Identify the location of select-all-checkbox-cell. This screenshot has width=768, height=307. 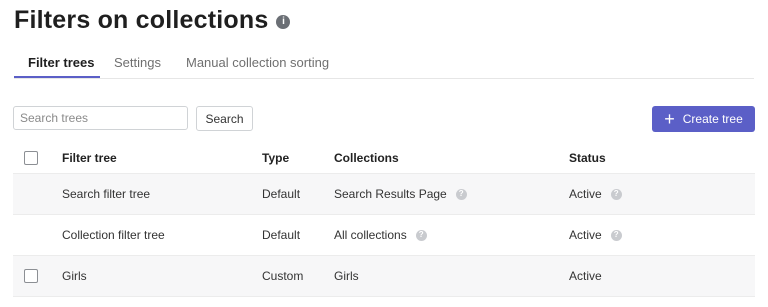
(31, 157).